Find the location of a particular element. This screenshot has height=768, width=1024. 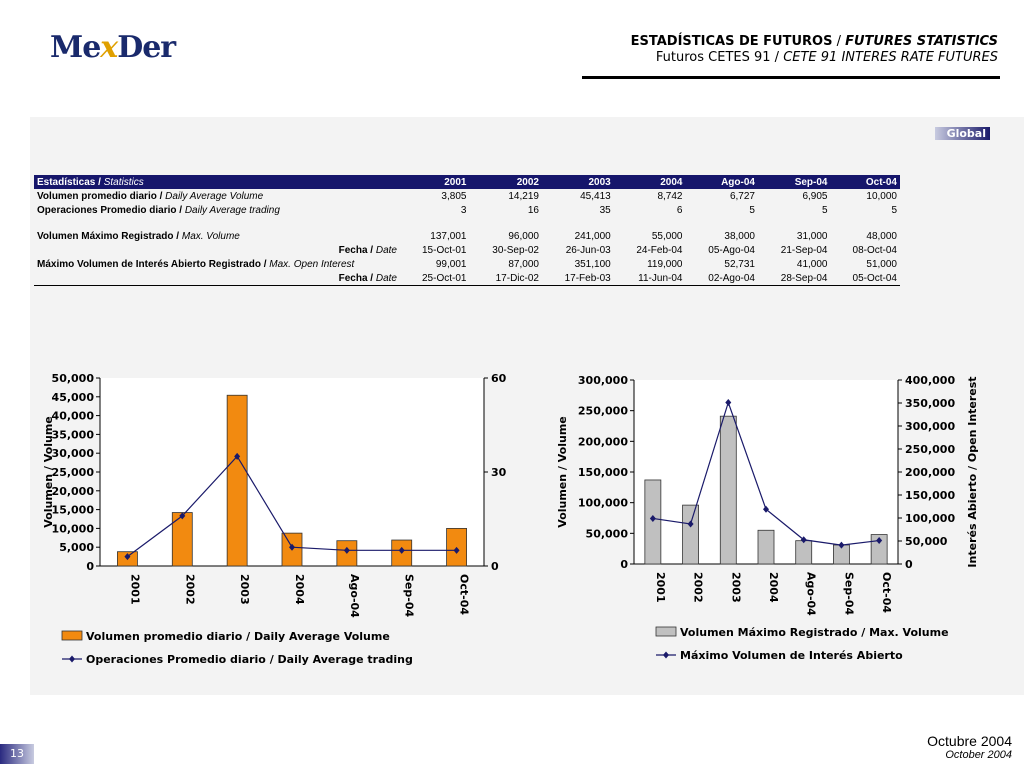

y-tick-label-left: 15,000 is located at coordinates (73, 510).